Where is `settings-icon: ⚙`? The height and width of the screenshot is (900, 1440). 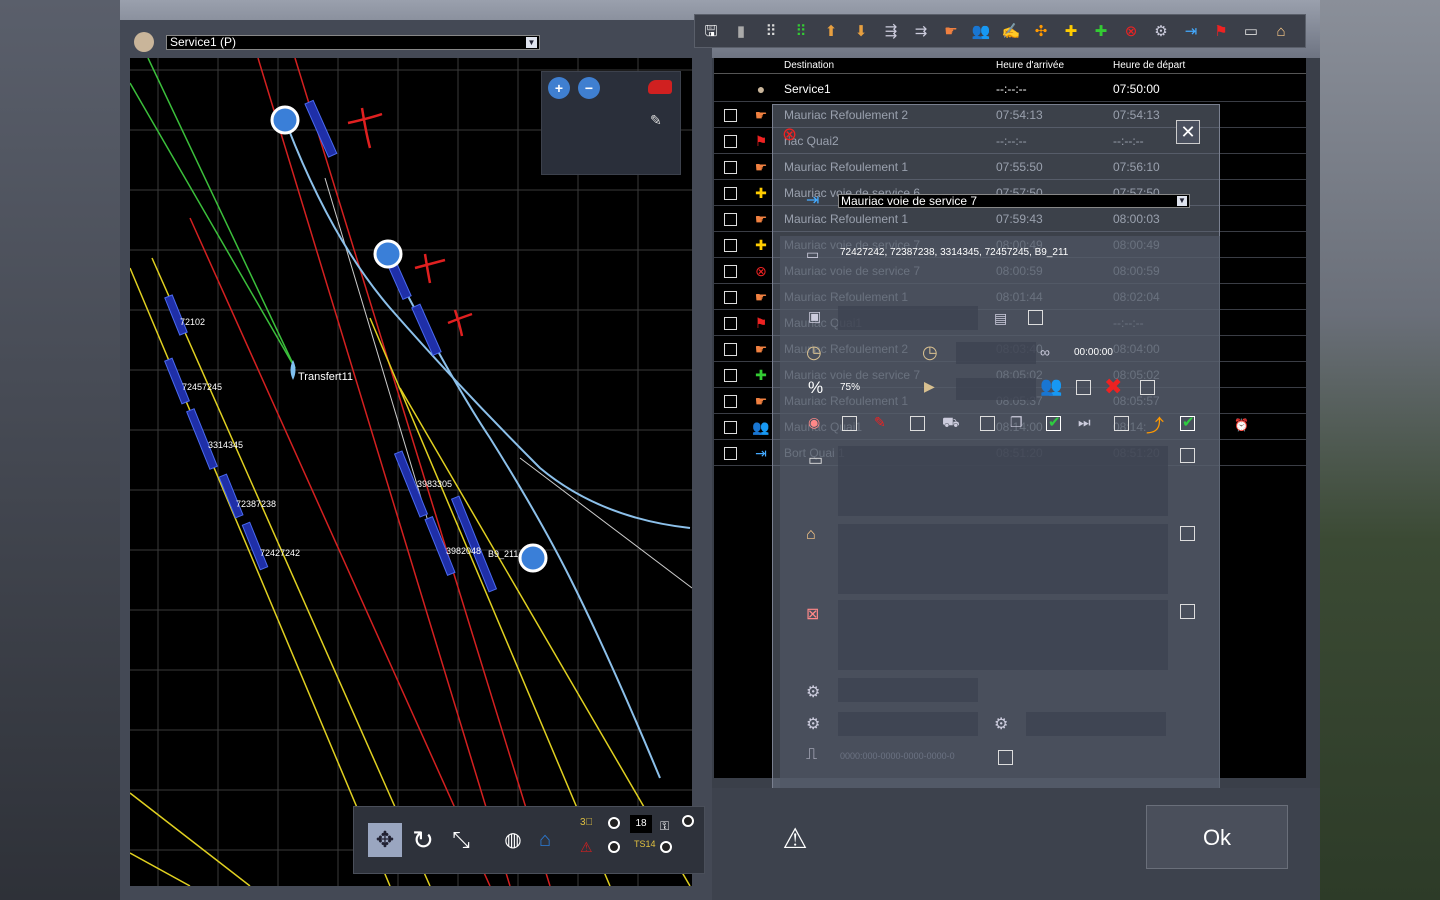
settings-icon: ⚙ is located at coordinates (1161, 32).